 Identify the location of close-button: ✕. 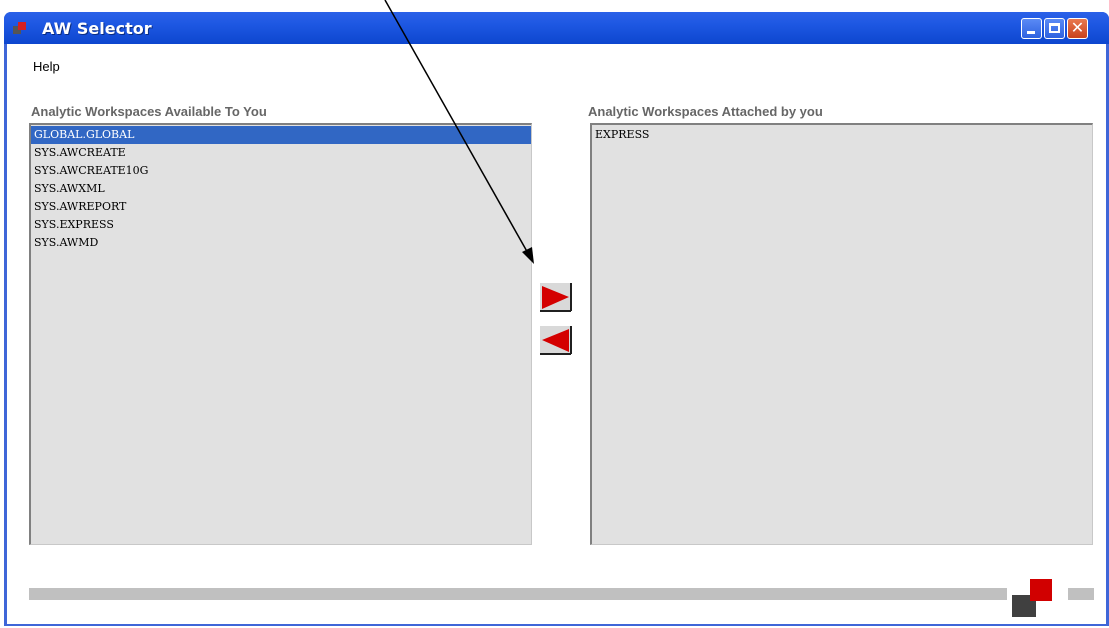
(1077, 28).